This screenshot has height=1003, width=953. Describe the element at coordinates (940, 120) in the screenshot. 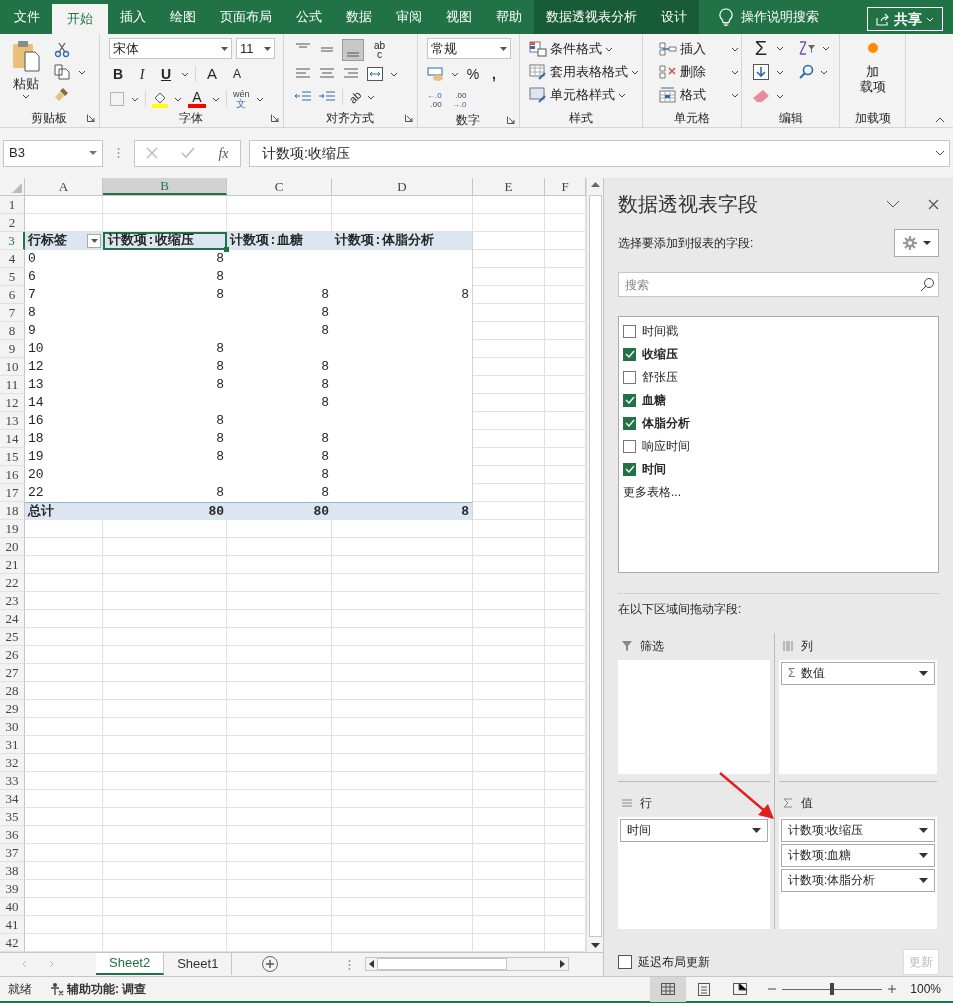

I see `collapse-ribbon-icon` at that location.